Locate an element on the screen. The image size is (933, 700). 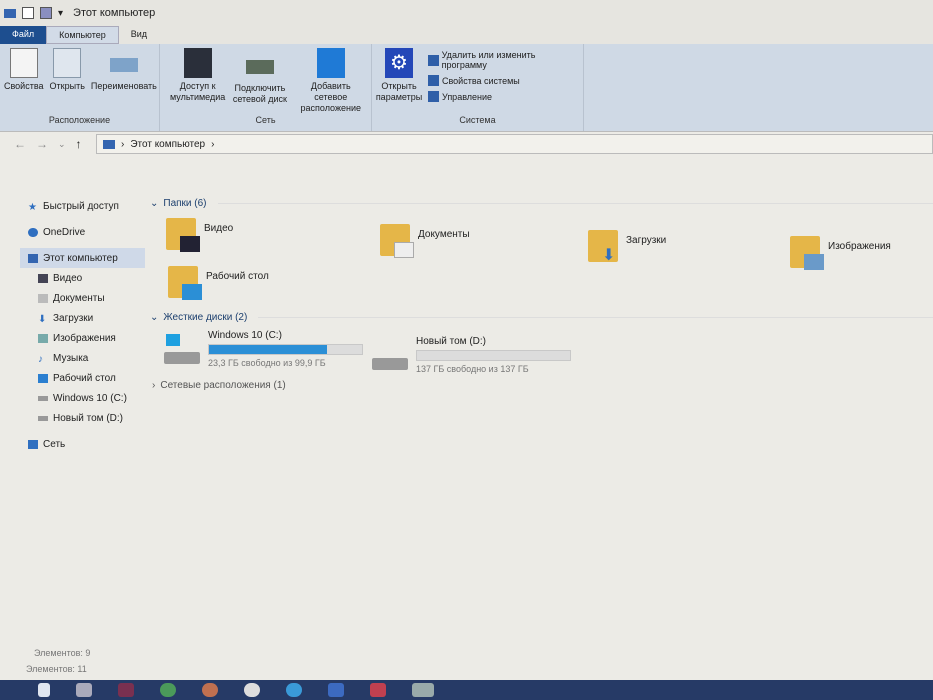
manage-button: Управление is located at coordinates (503, 96).